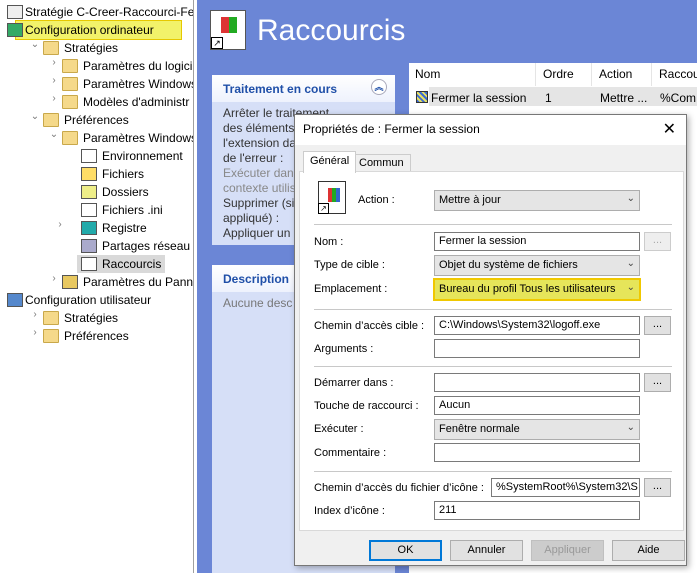  I want to click on name-field: Fermer la session, so click(537, 241).